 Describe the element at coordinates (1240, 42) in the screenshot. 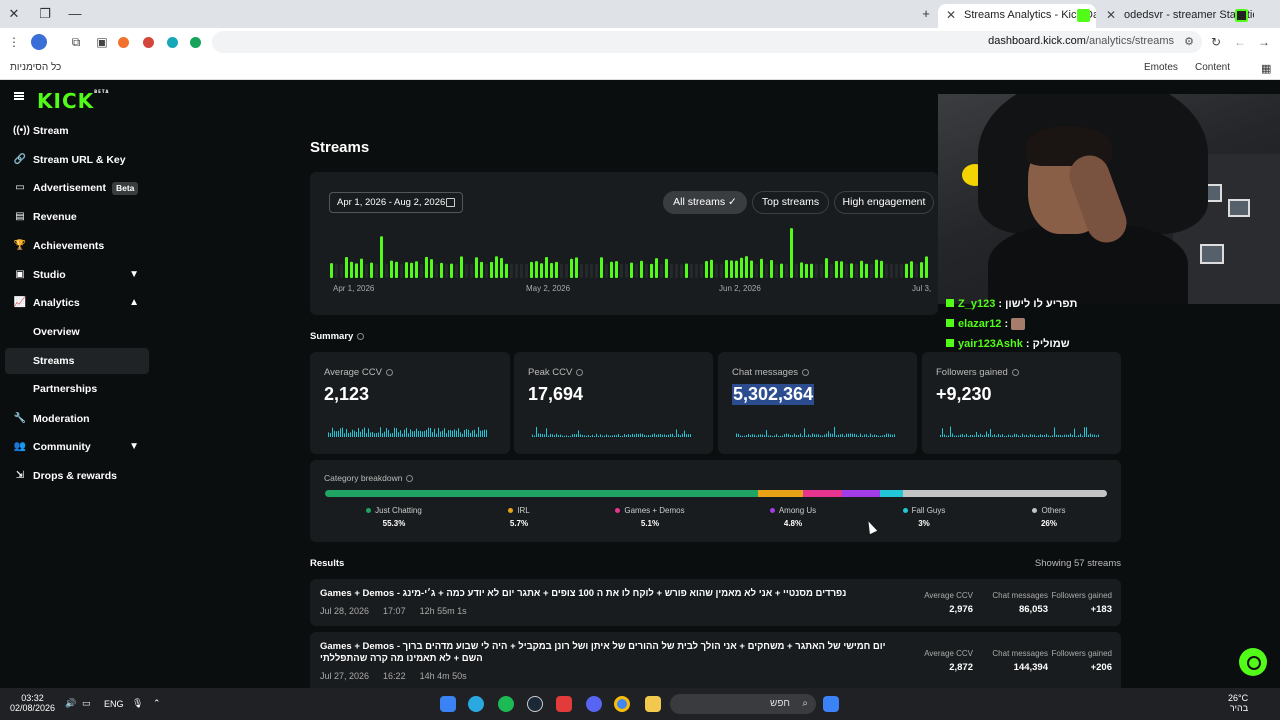

I see `forward-icon: ←` at that location.